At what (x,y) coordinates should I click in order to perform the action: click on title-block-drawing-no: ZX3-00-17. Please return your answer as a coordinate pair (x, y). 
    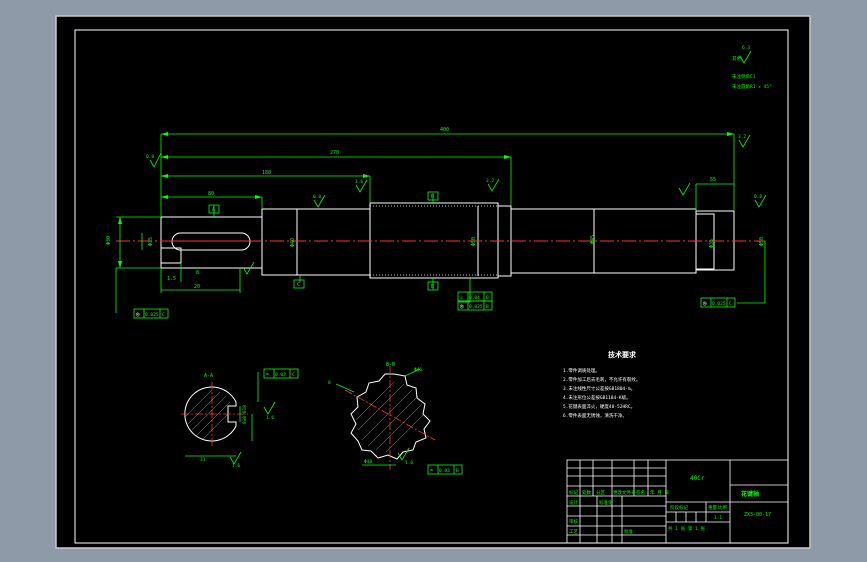
    Looking at the image, I should click on (757, 515).